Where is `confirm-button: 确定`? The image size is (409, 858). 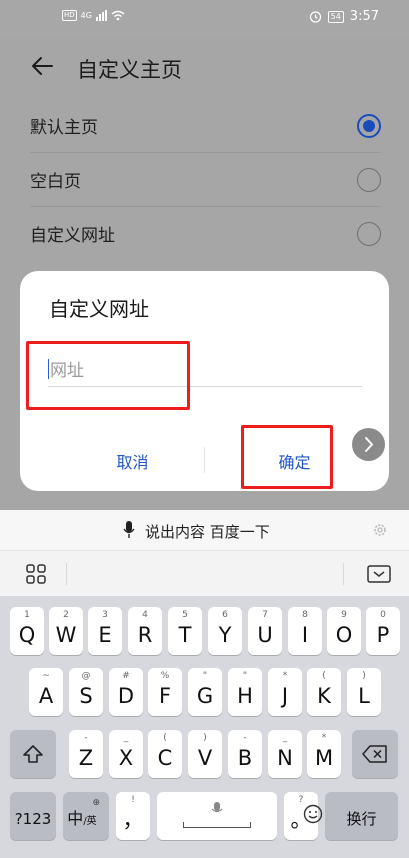
confirm-button: 确定 is located at coordinates (294, 461).